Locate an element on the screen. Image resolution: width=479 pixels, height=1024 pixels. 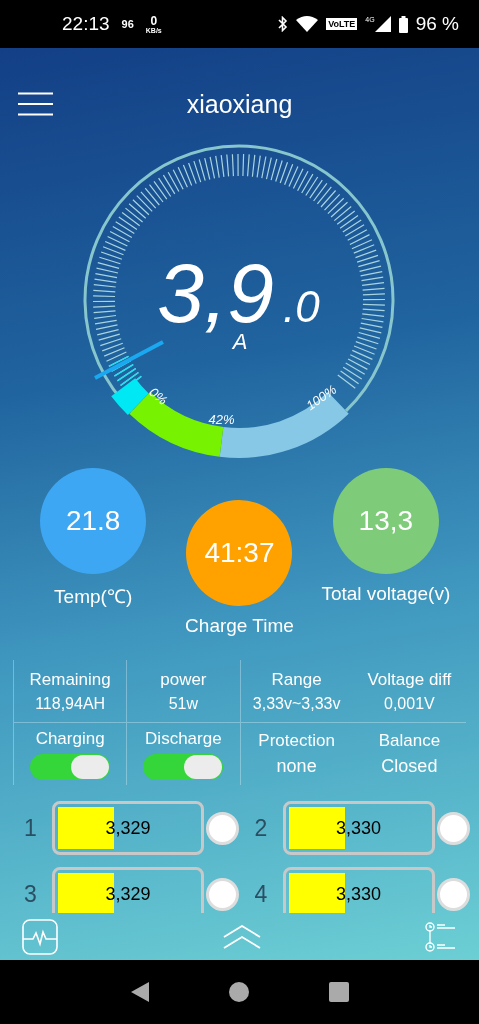
status-value: Closed is located at coordinates (409, 766).